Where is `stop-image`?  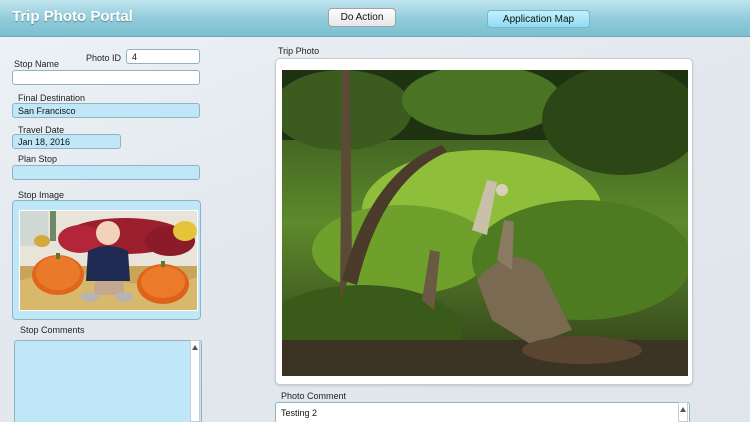 stop-image is located at coordinates (108, 260).